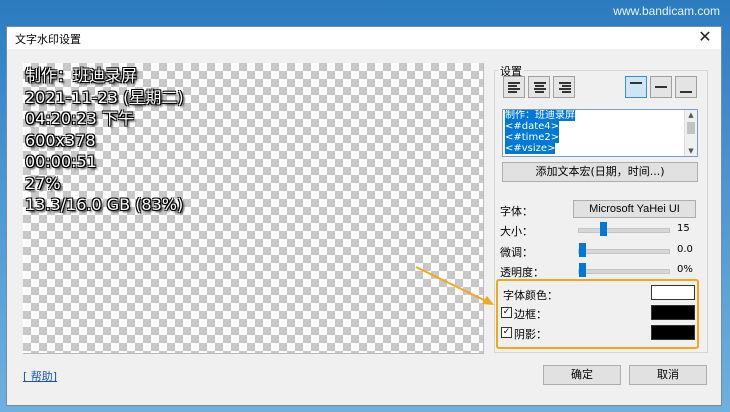 This screenshot has width=730, height=412. I want to click on preview-line: 2021-11-23 (星期二), so click(104, 97).